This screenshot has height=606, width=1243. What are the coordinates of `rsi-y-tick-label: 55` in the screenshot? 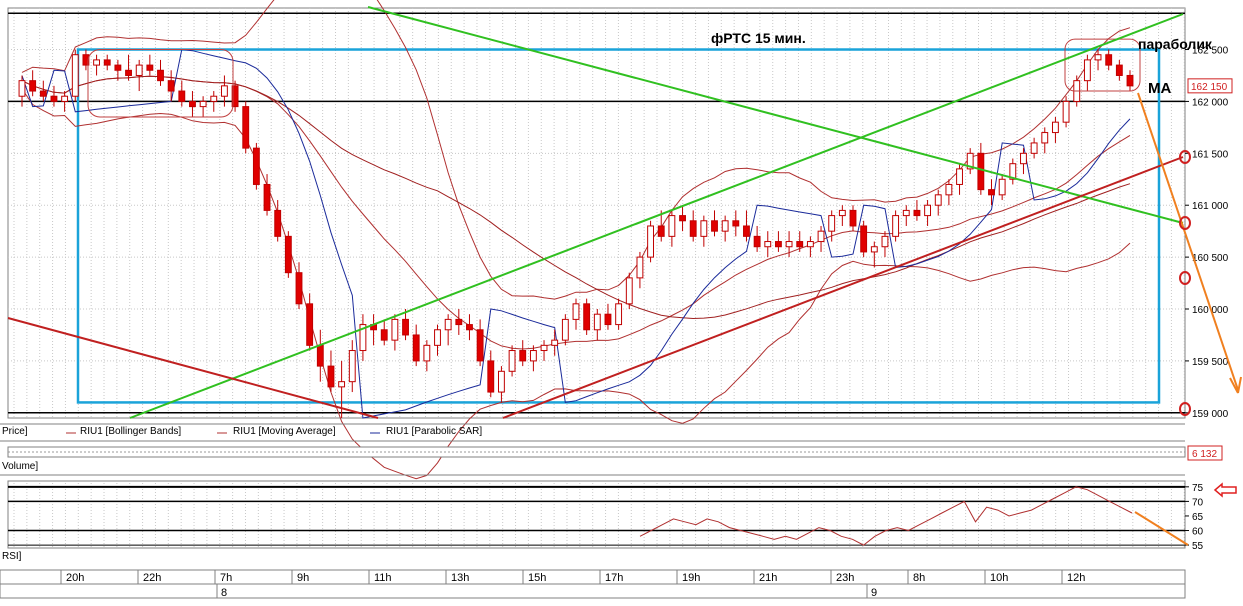 It's located at (1198, 546).